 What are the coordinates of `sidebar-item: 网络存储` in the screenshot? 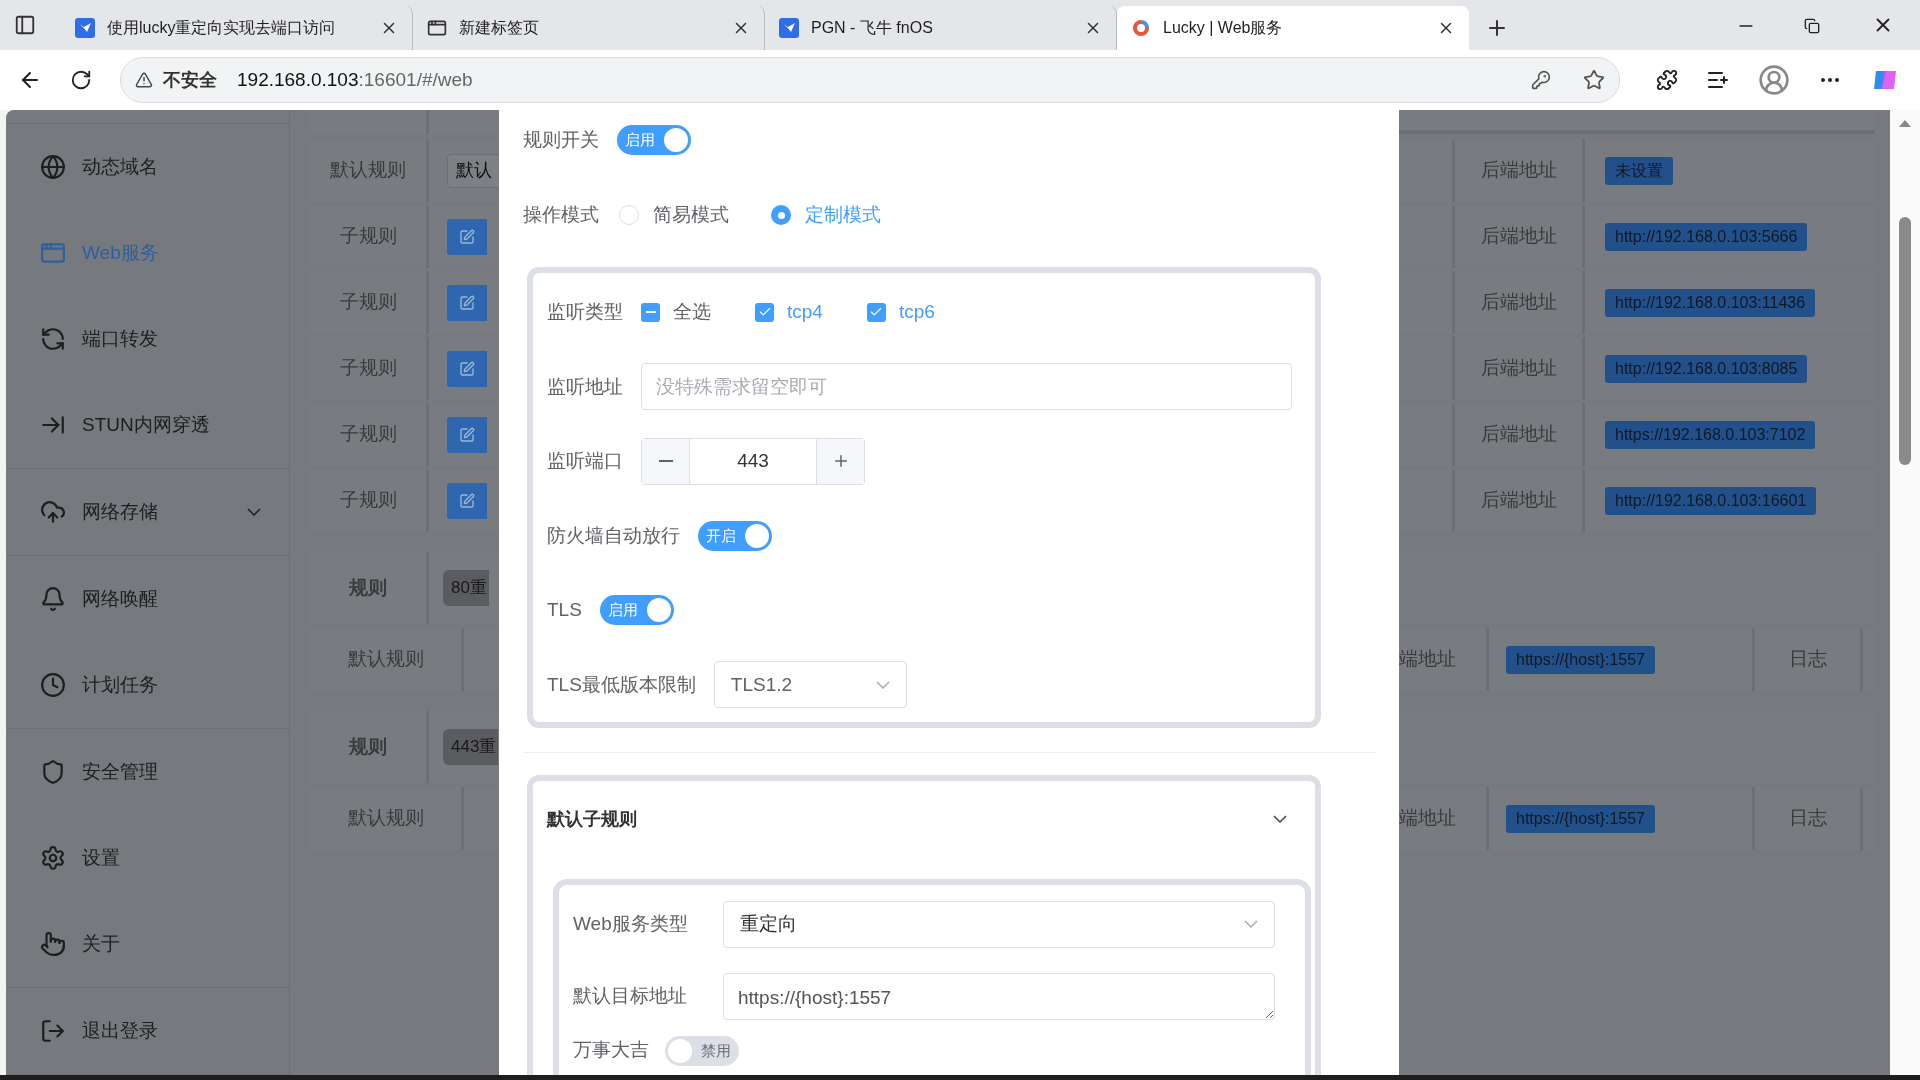 It's located at (147, 512).